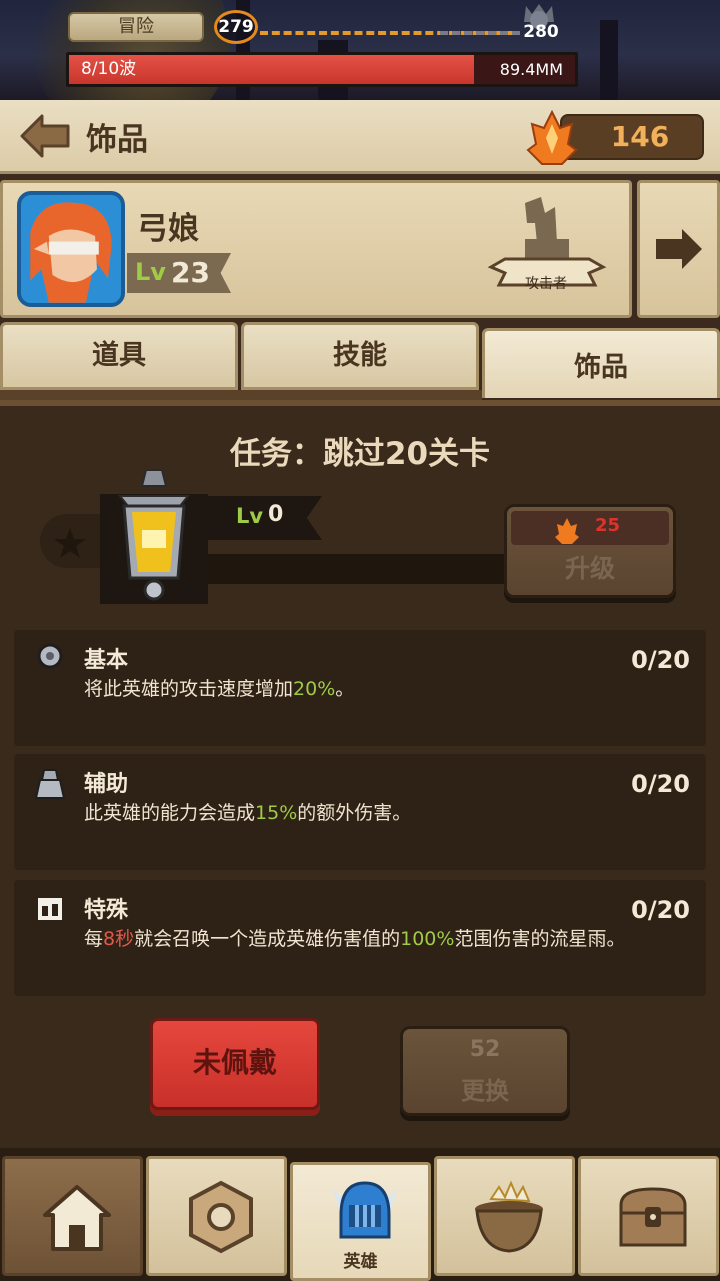  I want to click on hero-level-value: 23, so click(190, 272).